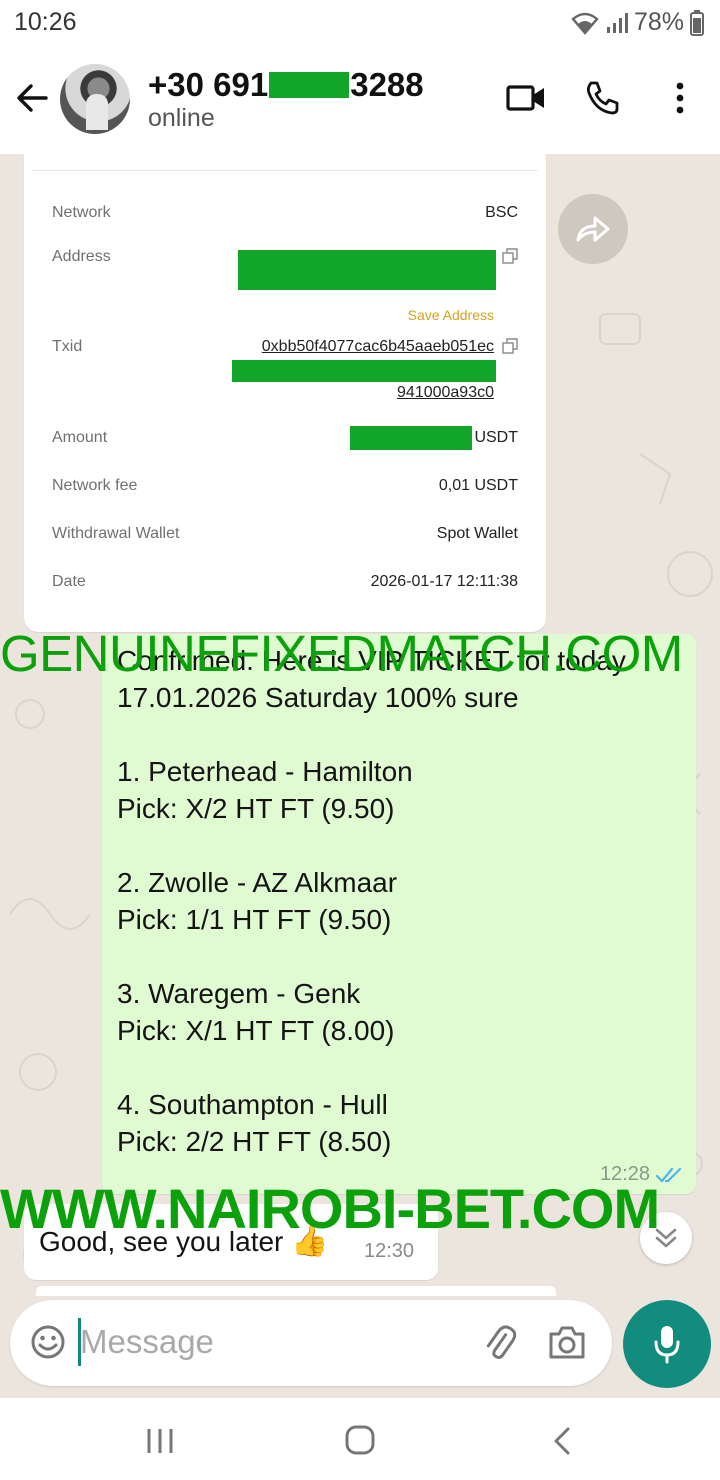 The image size is (720, 1480). What do you see at coordinates (567, 1342) in the screenshot?
I see `camera-icon` at bounding box center [567, 1342].